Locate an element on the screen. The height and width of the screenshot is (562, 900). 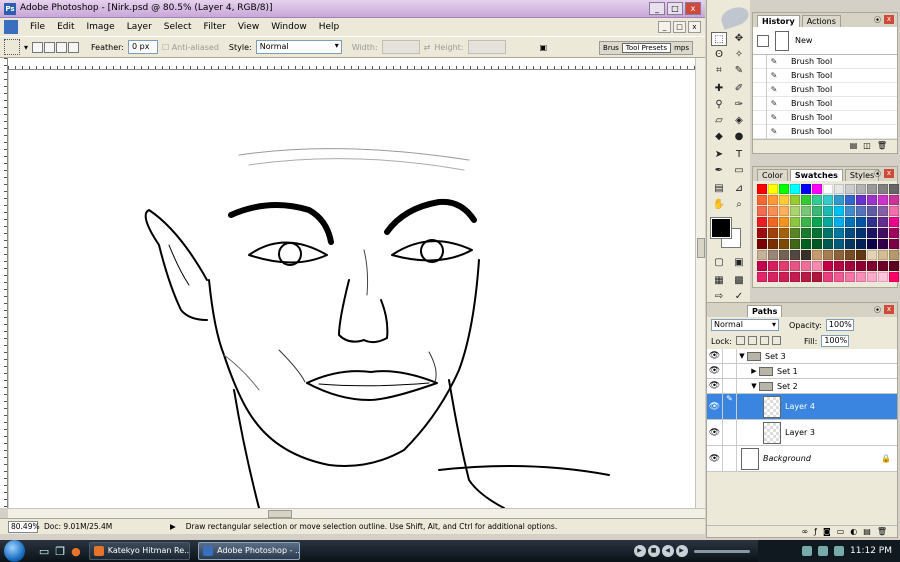
notes-tool-icon: ▤ is located at coordinates (719, 189).